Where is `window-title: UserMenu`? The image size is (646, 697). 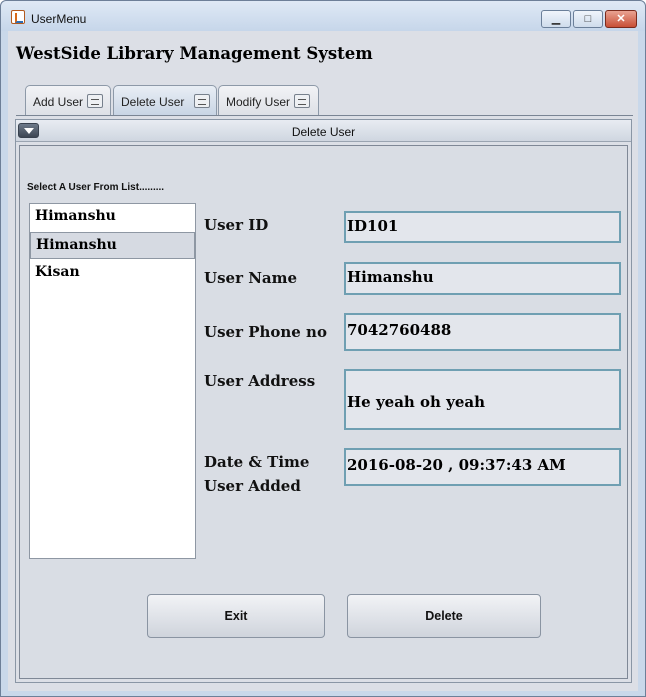
window-title: UserMenu is located at coordinates (59, 19).